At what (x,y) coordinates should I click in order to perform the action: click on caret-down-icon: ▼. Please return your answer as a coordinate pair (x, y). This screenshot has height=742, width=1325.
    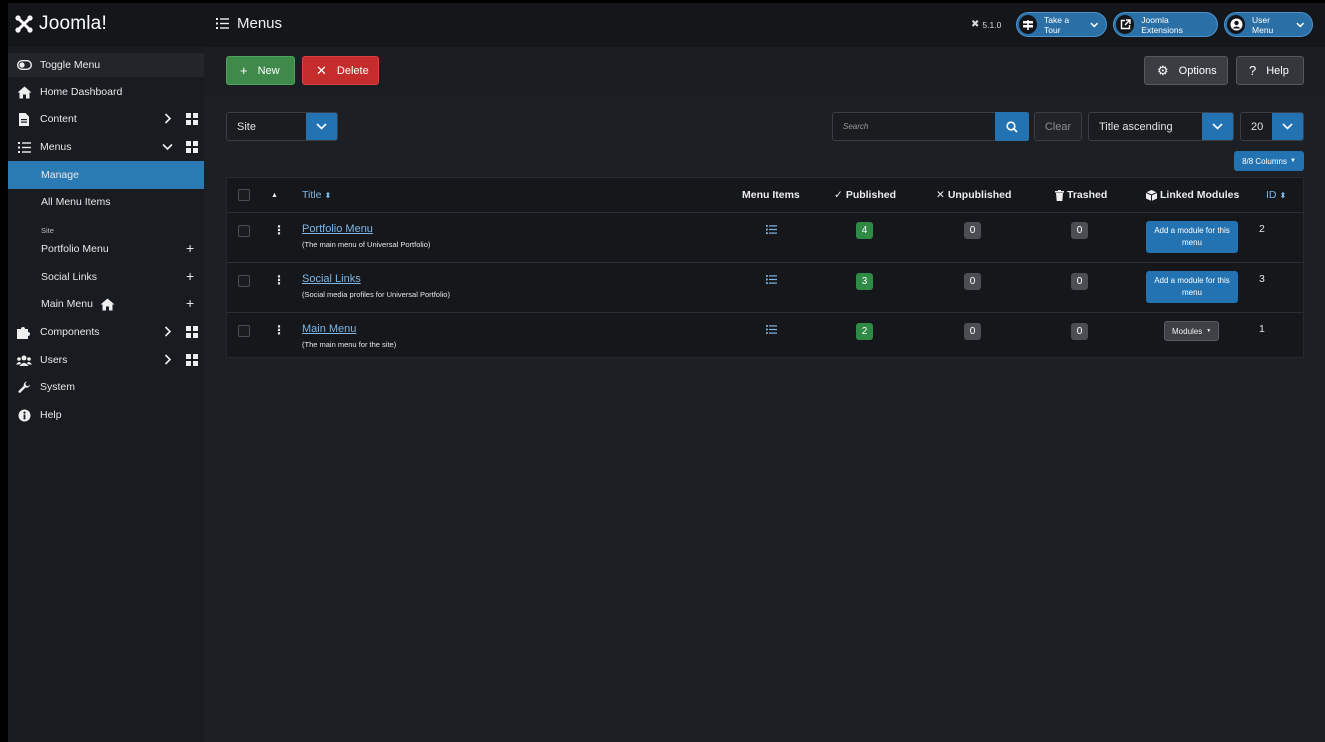
    Looking at the image, I should click on (1209, 331).